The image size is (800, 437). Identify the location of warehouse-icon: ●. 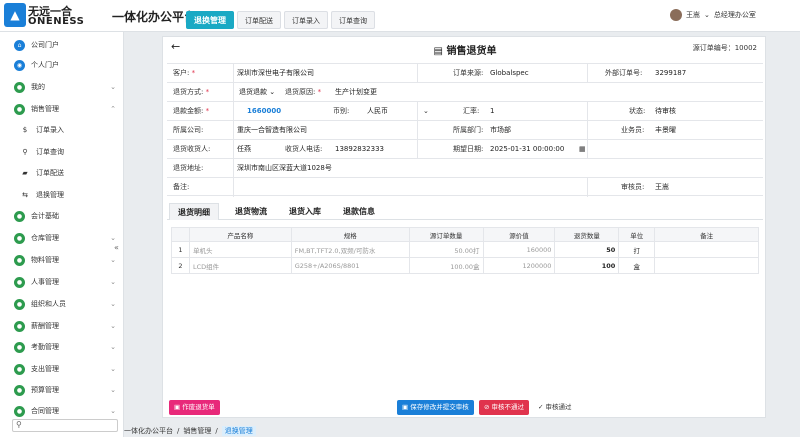
(19, 238).